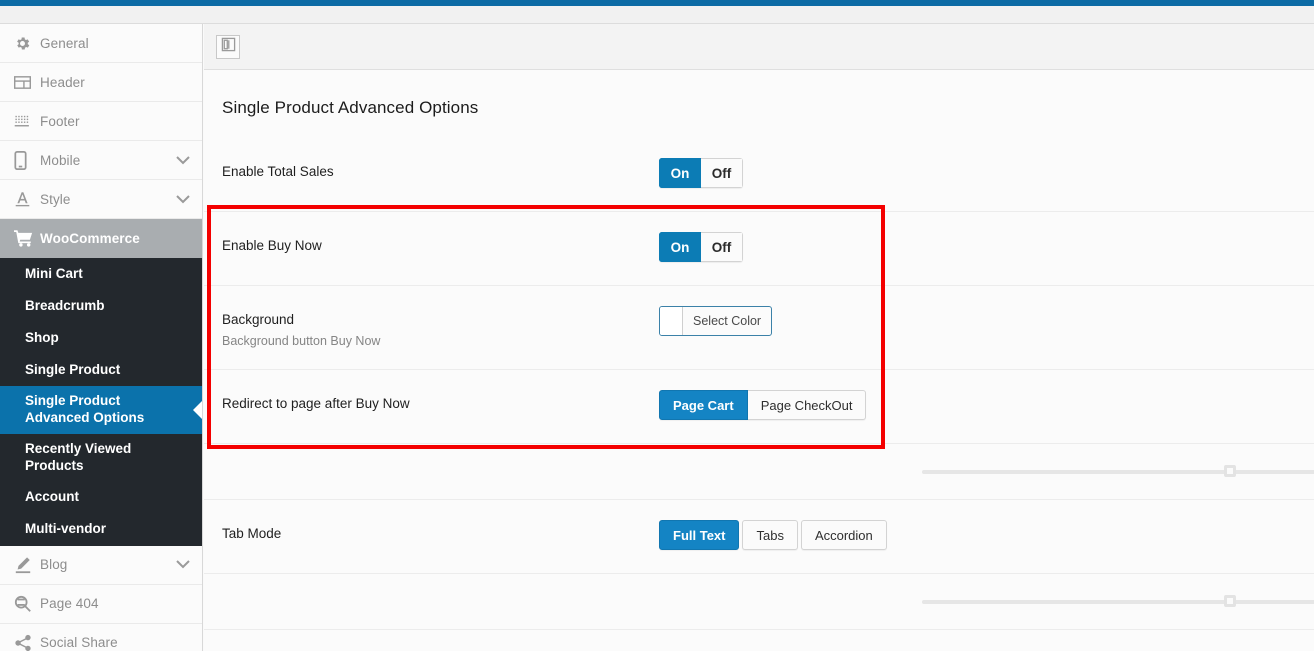  What do you see at coordinates (27, 121) in the screenshot?
I see `footer-icon` at bounding box center [27, 121].